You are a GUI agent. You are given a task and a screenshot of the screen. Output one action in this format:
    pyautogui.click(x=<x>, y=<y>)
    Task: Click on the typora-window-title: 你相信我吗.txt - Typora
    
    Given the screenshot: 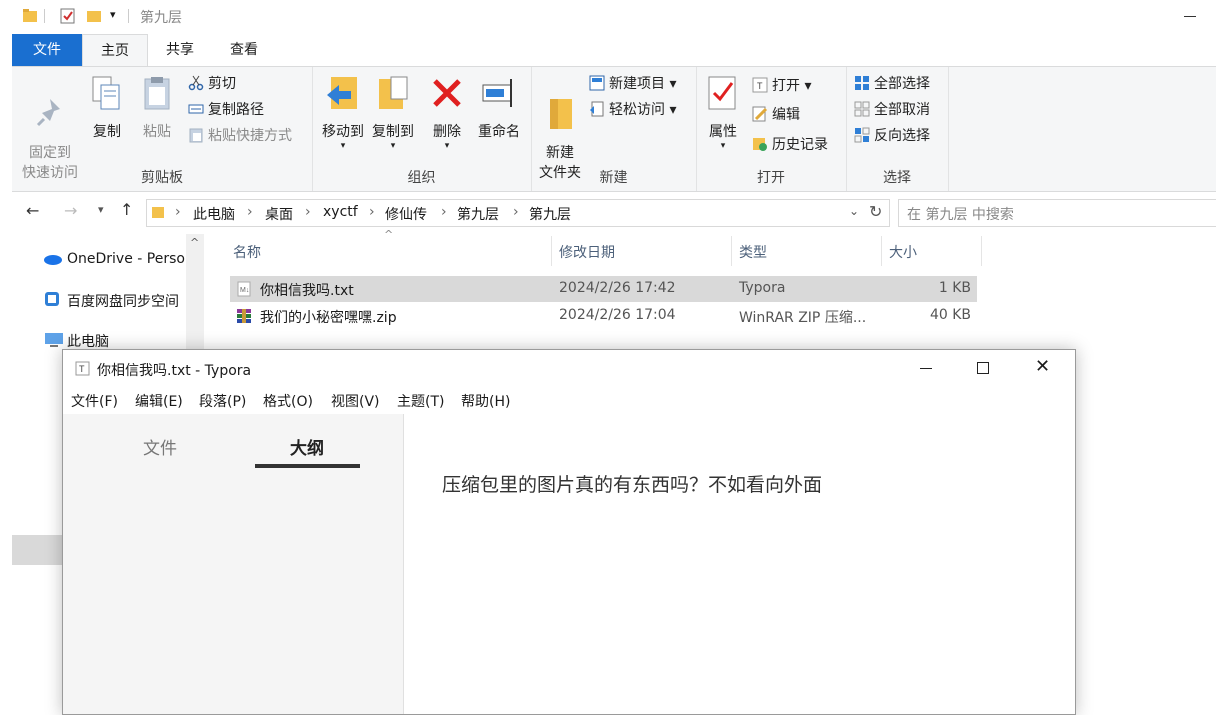 What is the action you would take?
    pyautogui.click(x=174, y=371)
    